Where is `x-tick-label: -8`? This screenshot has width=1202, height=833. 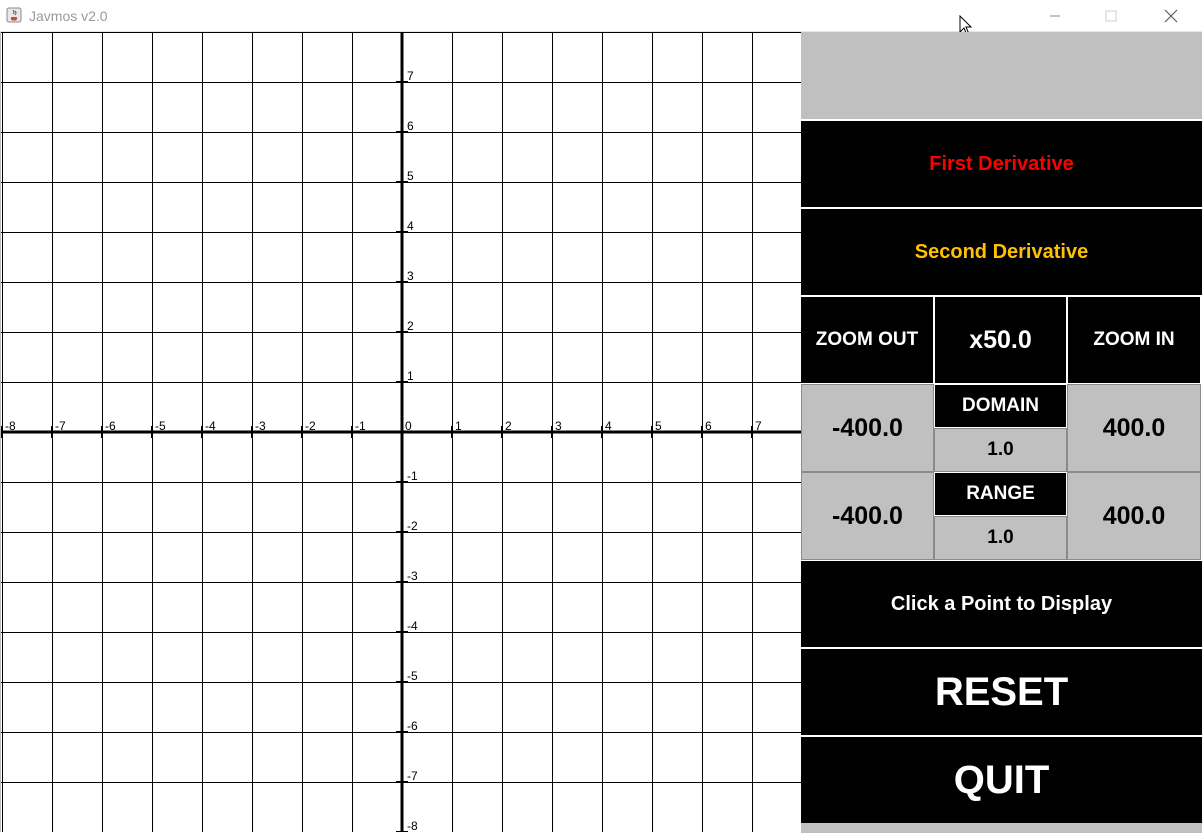 x-tick-label: -8 is located at coordinates (10, 426).